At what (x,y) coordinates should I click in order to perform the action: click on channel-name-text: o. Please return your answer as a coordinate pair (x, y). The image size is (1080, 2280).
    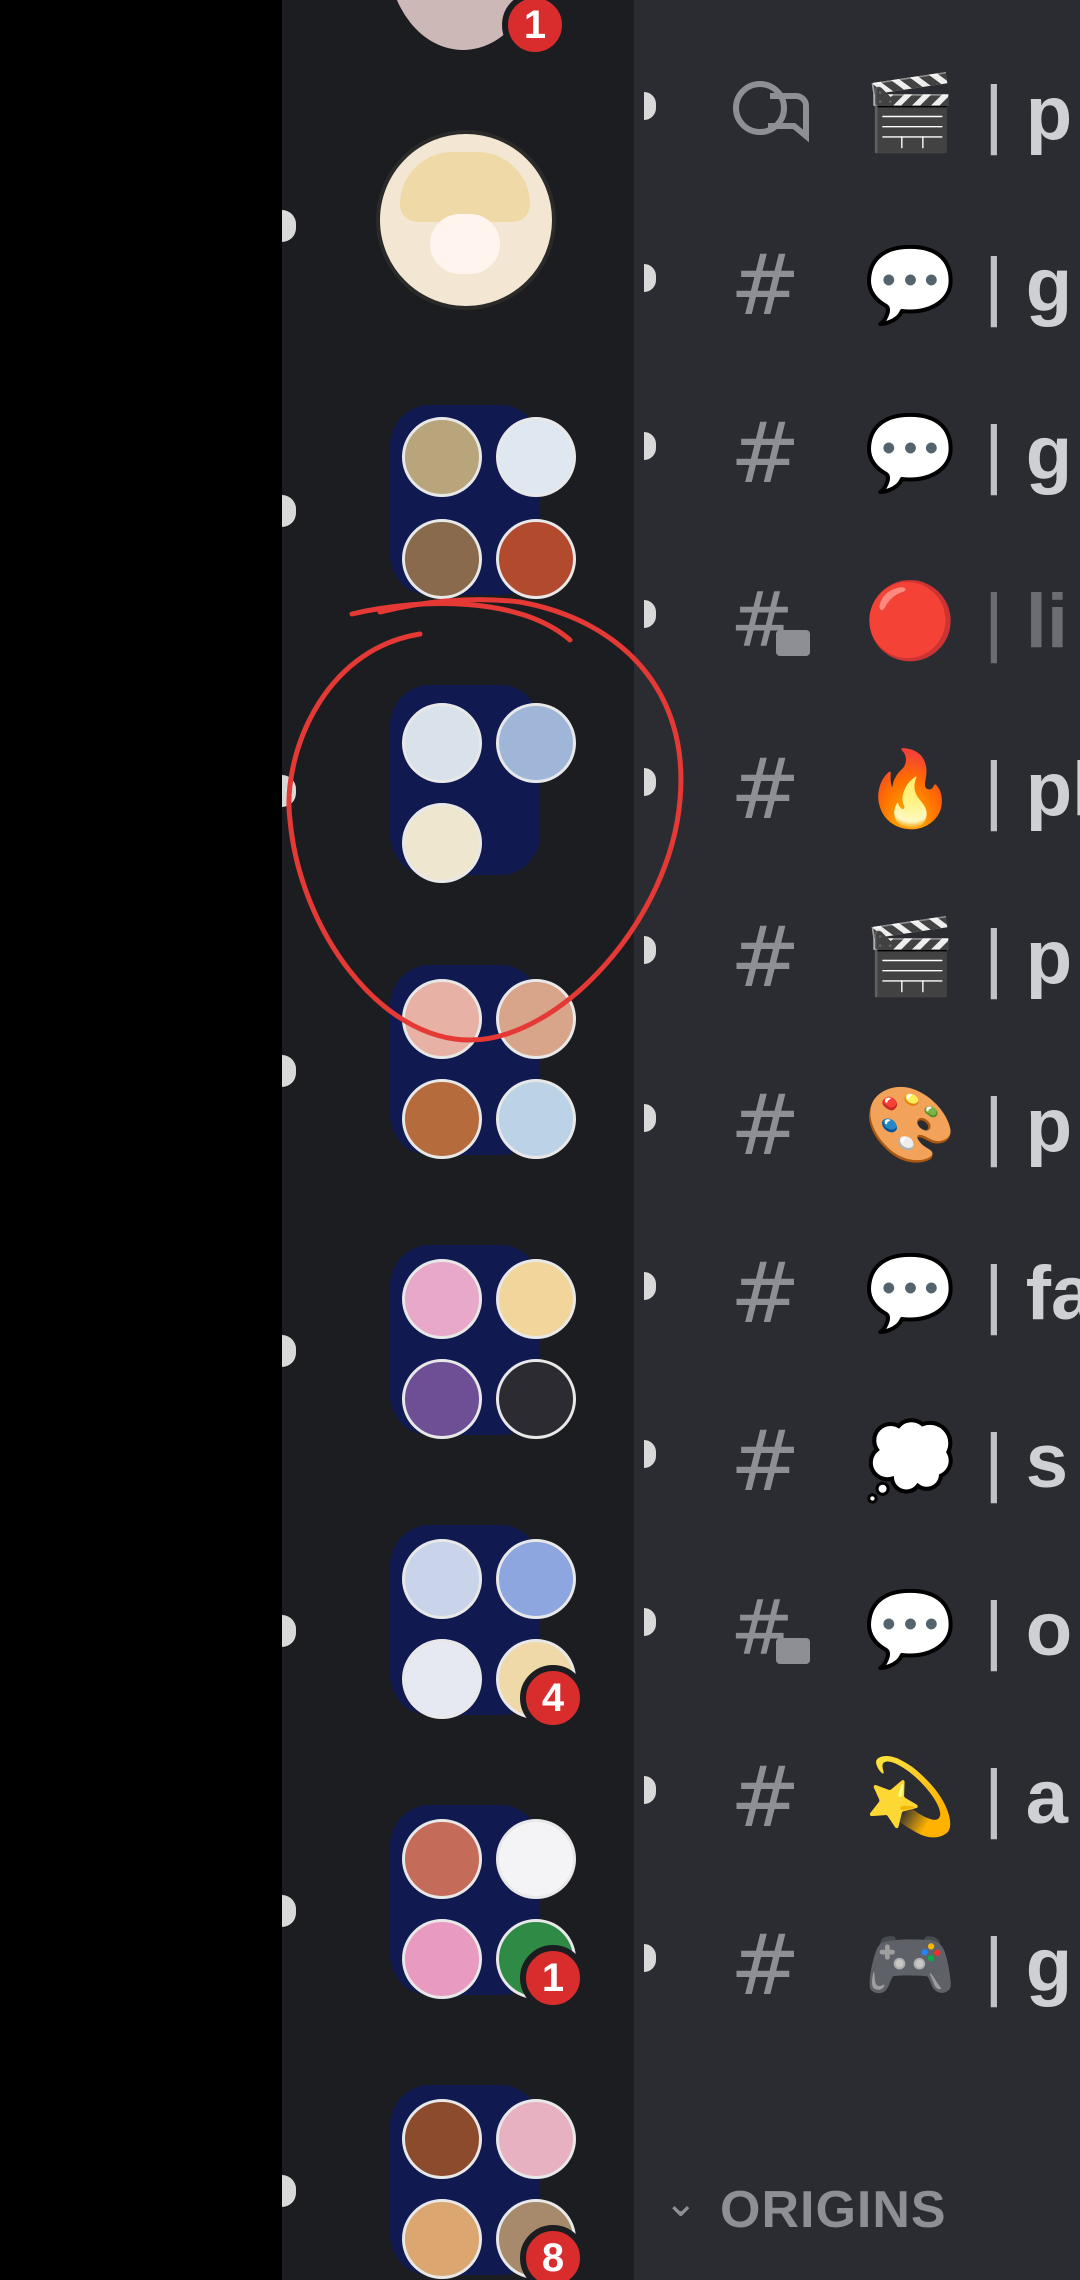
    Looking at the image, I should click on (1049, 1629).